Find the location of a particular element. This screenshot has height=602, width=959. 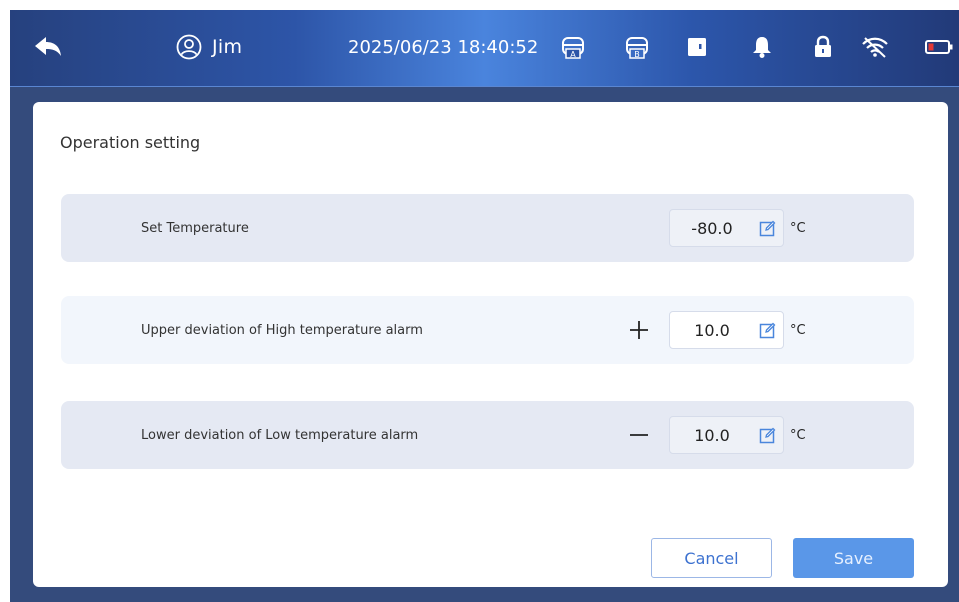

freezer-a-status: A is located at coordinates (573, 47).